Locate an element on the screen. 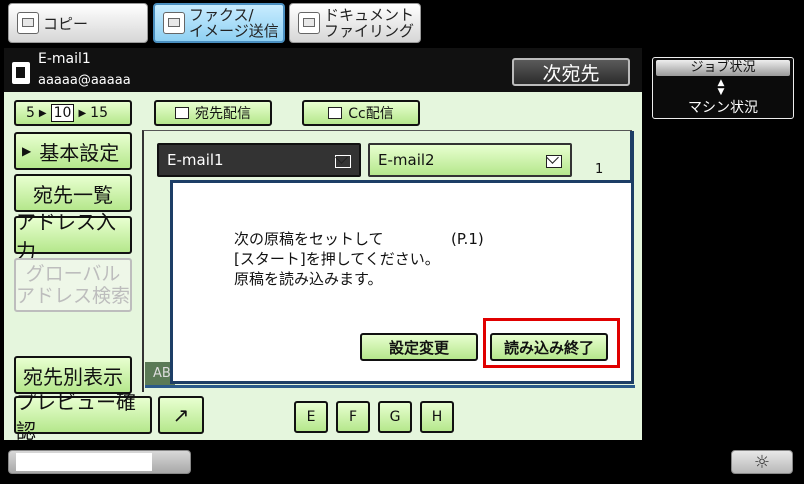 Image resolution: width=804 pixels, height=484 pixels. view-count-selector: 5 ▶ 10 ▶ 15 is located at coordinates (73, 113).